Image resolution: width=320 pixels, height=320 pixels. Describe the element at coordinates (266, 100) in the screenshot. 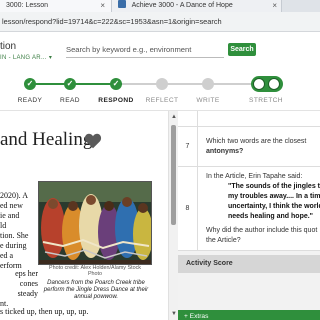

I see `step-label-stretch: STRETCH` at that location.